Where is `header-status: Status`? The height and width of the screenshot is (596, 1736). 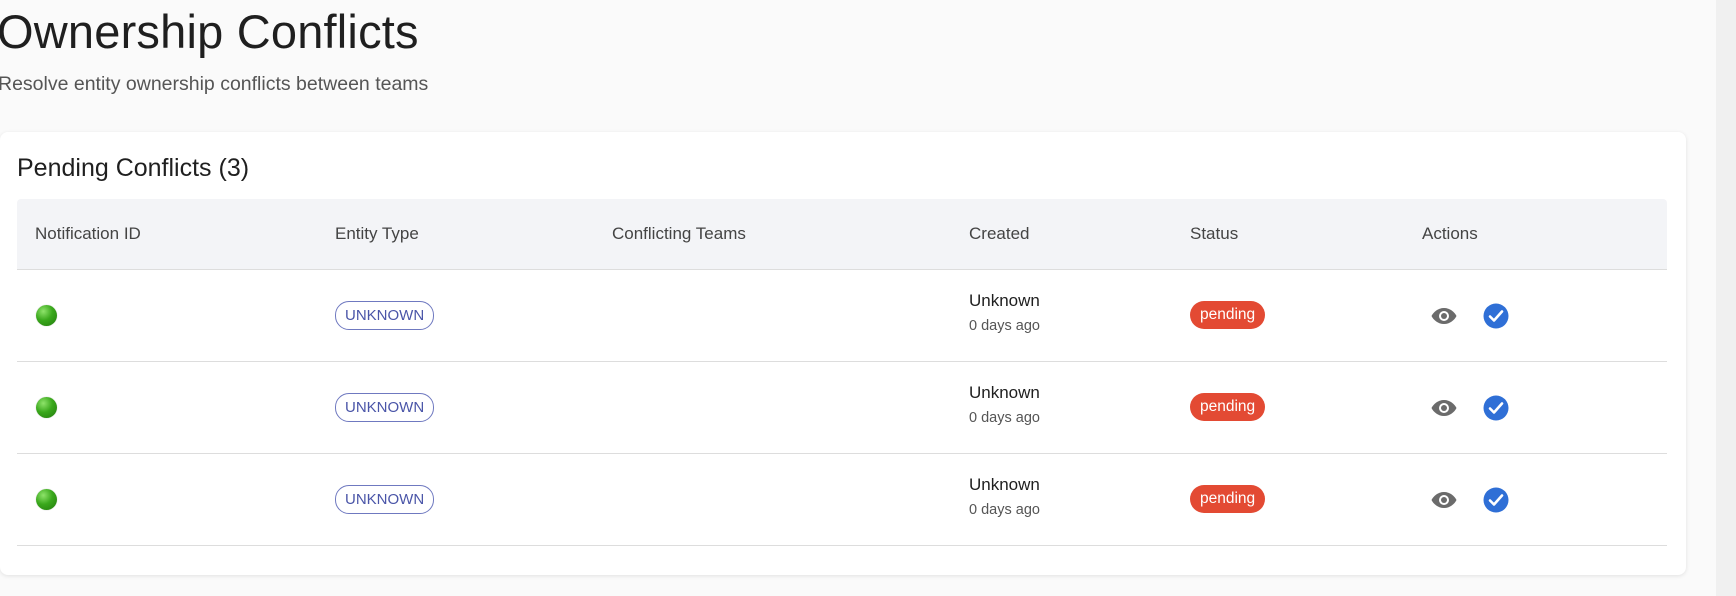 header-status: Status is located at coordinates (1214, 234).